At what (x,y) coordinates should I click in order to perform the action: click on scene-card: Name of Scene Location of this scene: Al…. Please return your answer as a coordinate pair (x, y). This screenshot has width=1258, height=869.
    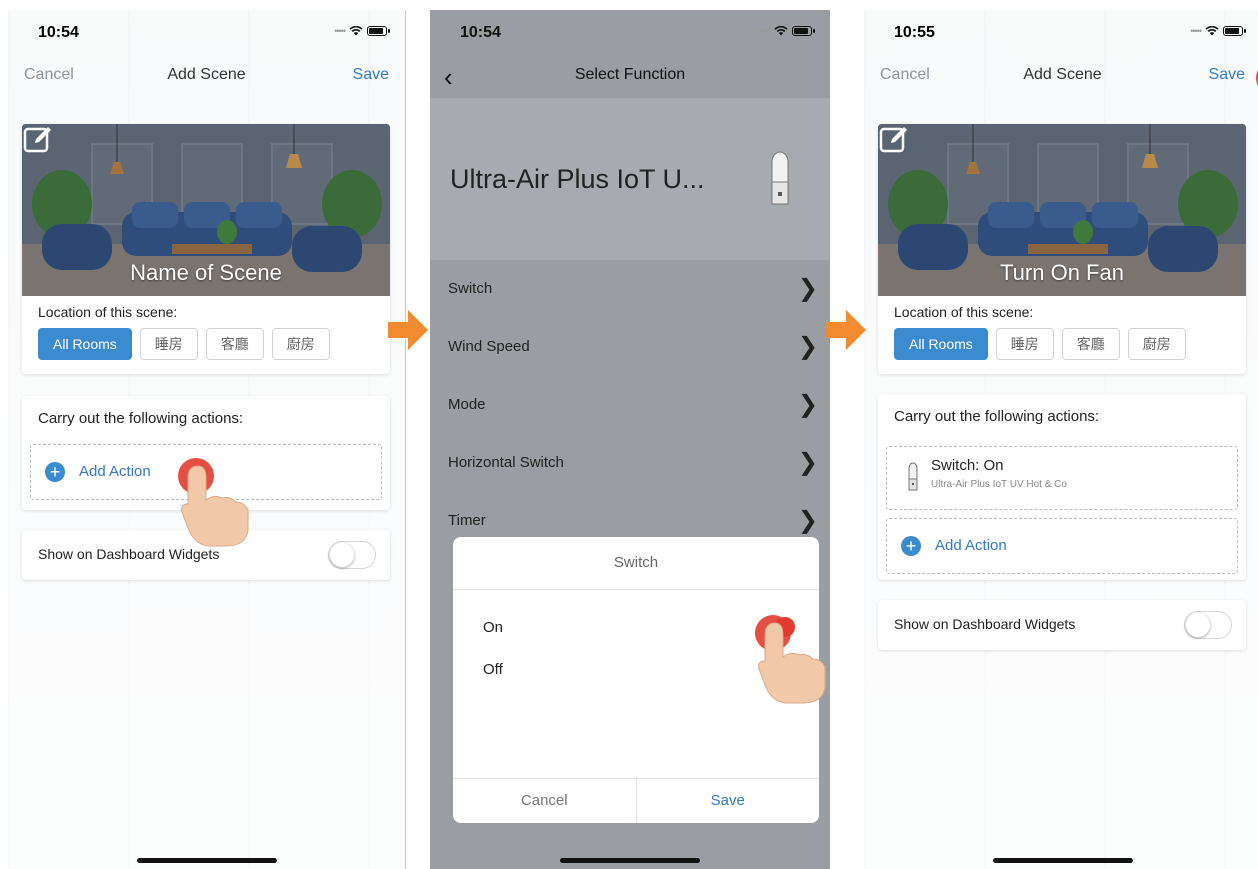
    Looking at the image, I should click on (206, 249).